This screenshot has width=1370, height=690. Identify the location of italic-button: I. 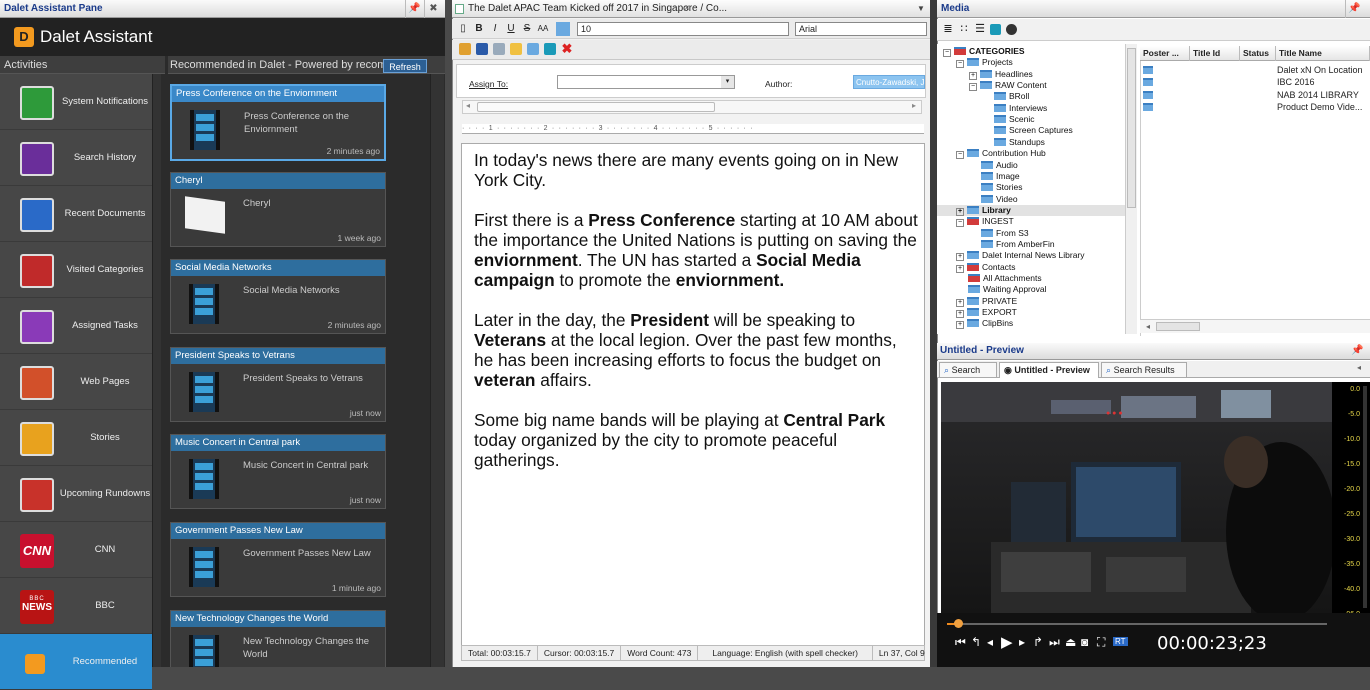
(495, 29).